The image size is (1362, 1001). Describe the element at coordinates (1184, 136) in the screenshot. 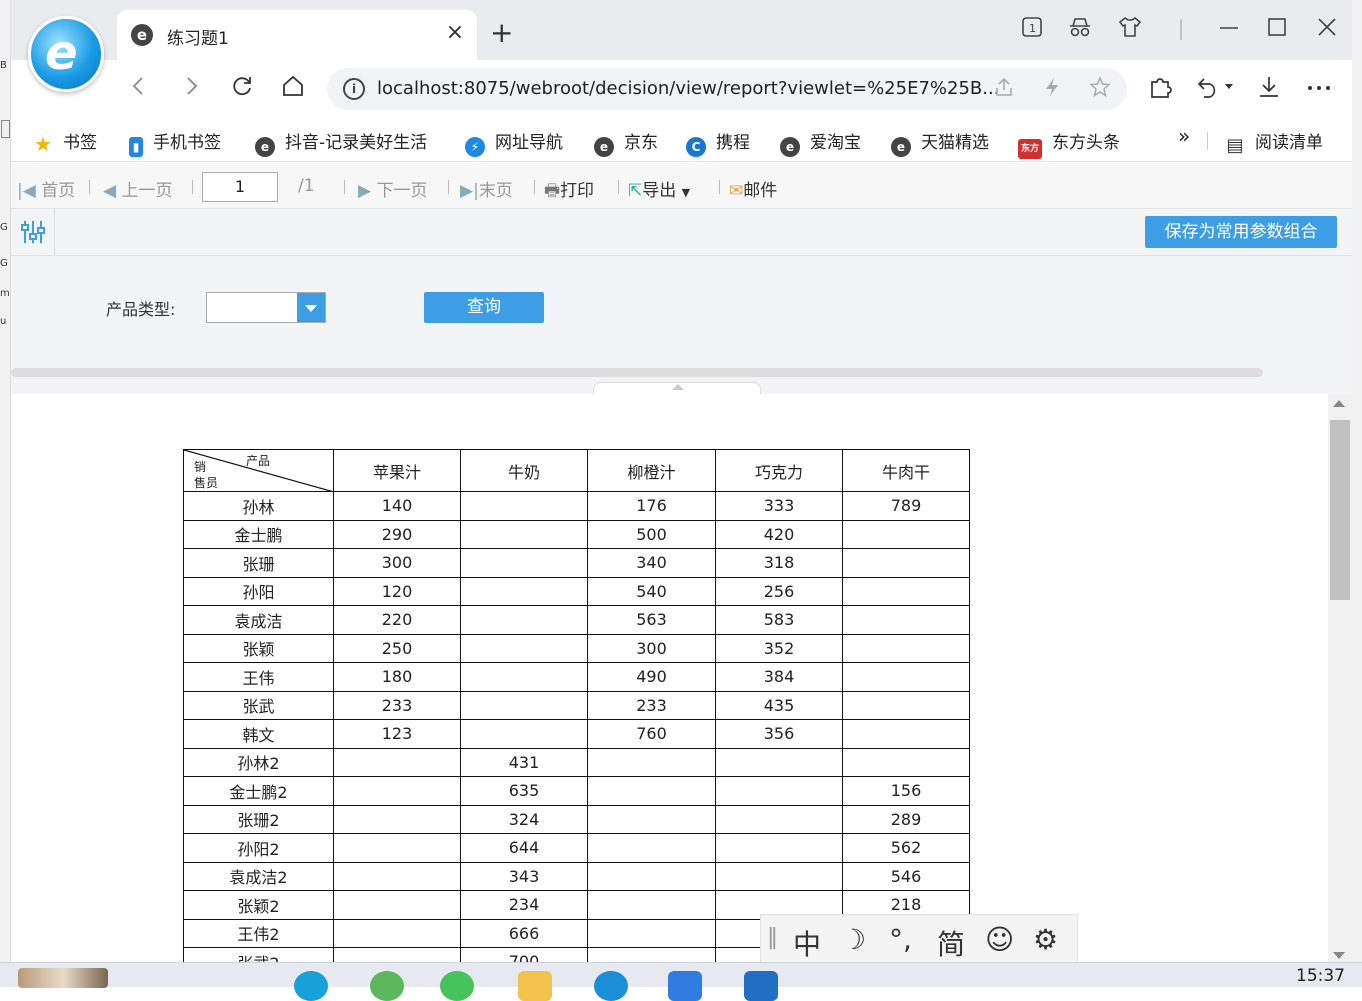

I see `bookmarks-more-button: »` at that location.